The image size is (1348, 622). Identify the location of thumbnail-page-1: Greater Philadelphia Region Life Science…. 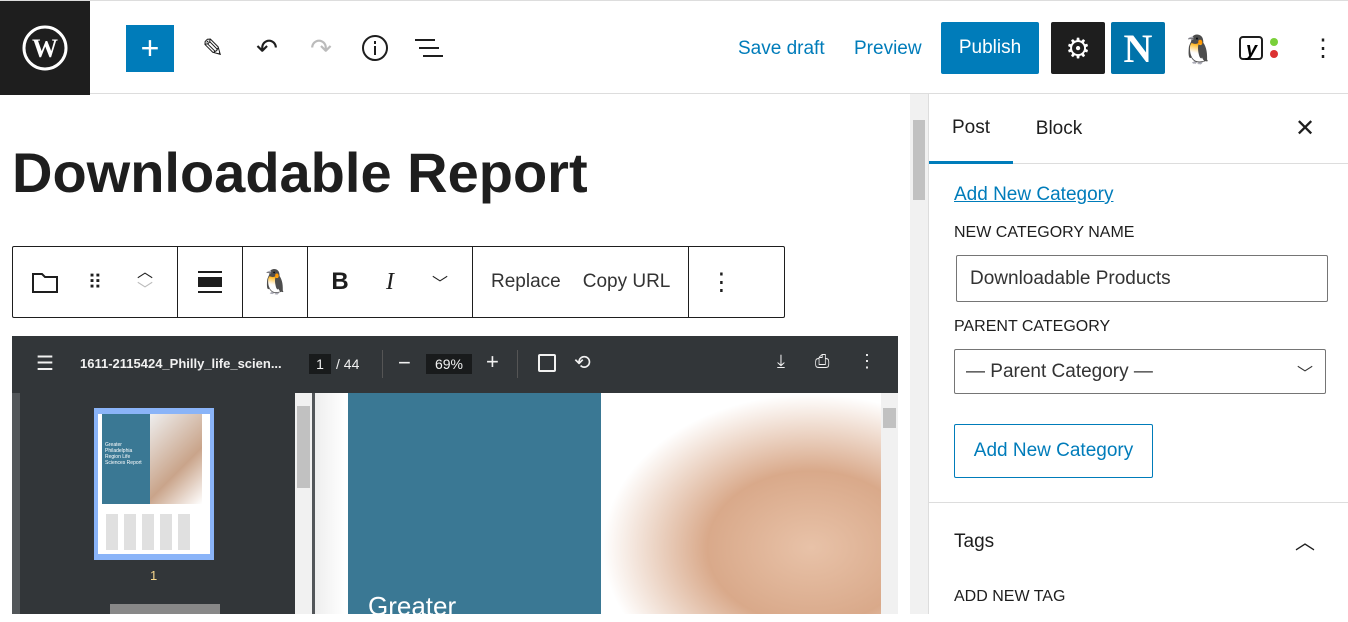
(154, 484).